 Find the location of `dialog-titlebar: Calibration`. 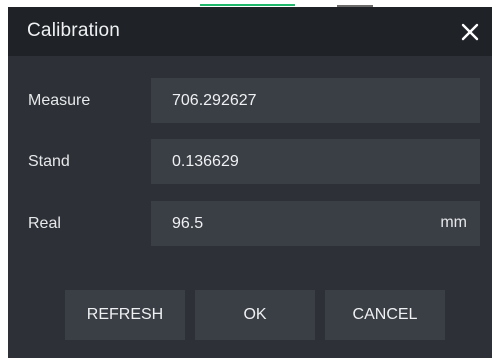

dialog-titlebar: Calibration is located at coordinates (250, 31).